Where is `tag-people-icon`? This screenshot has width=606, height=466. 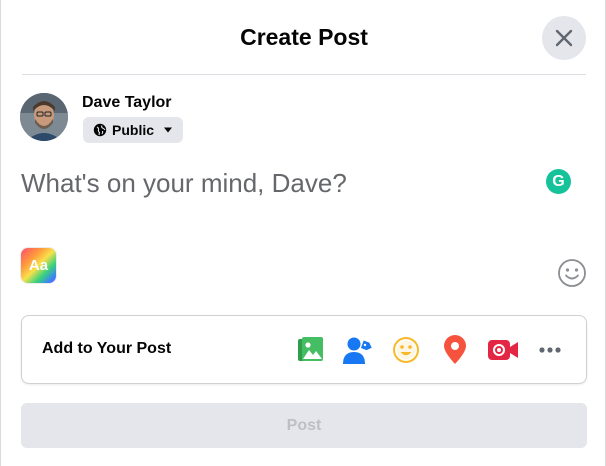 tag-people-icon is located at coordinates (357, 350).